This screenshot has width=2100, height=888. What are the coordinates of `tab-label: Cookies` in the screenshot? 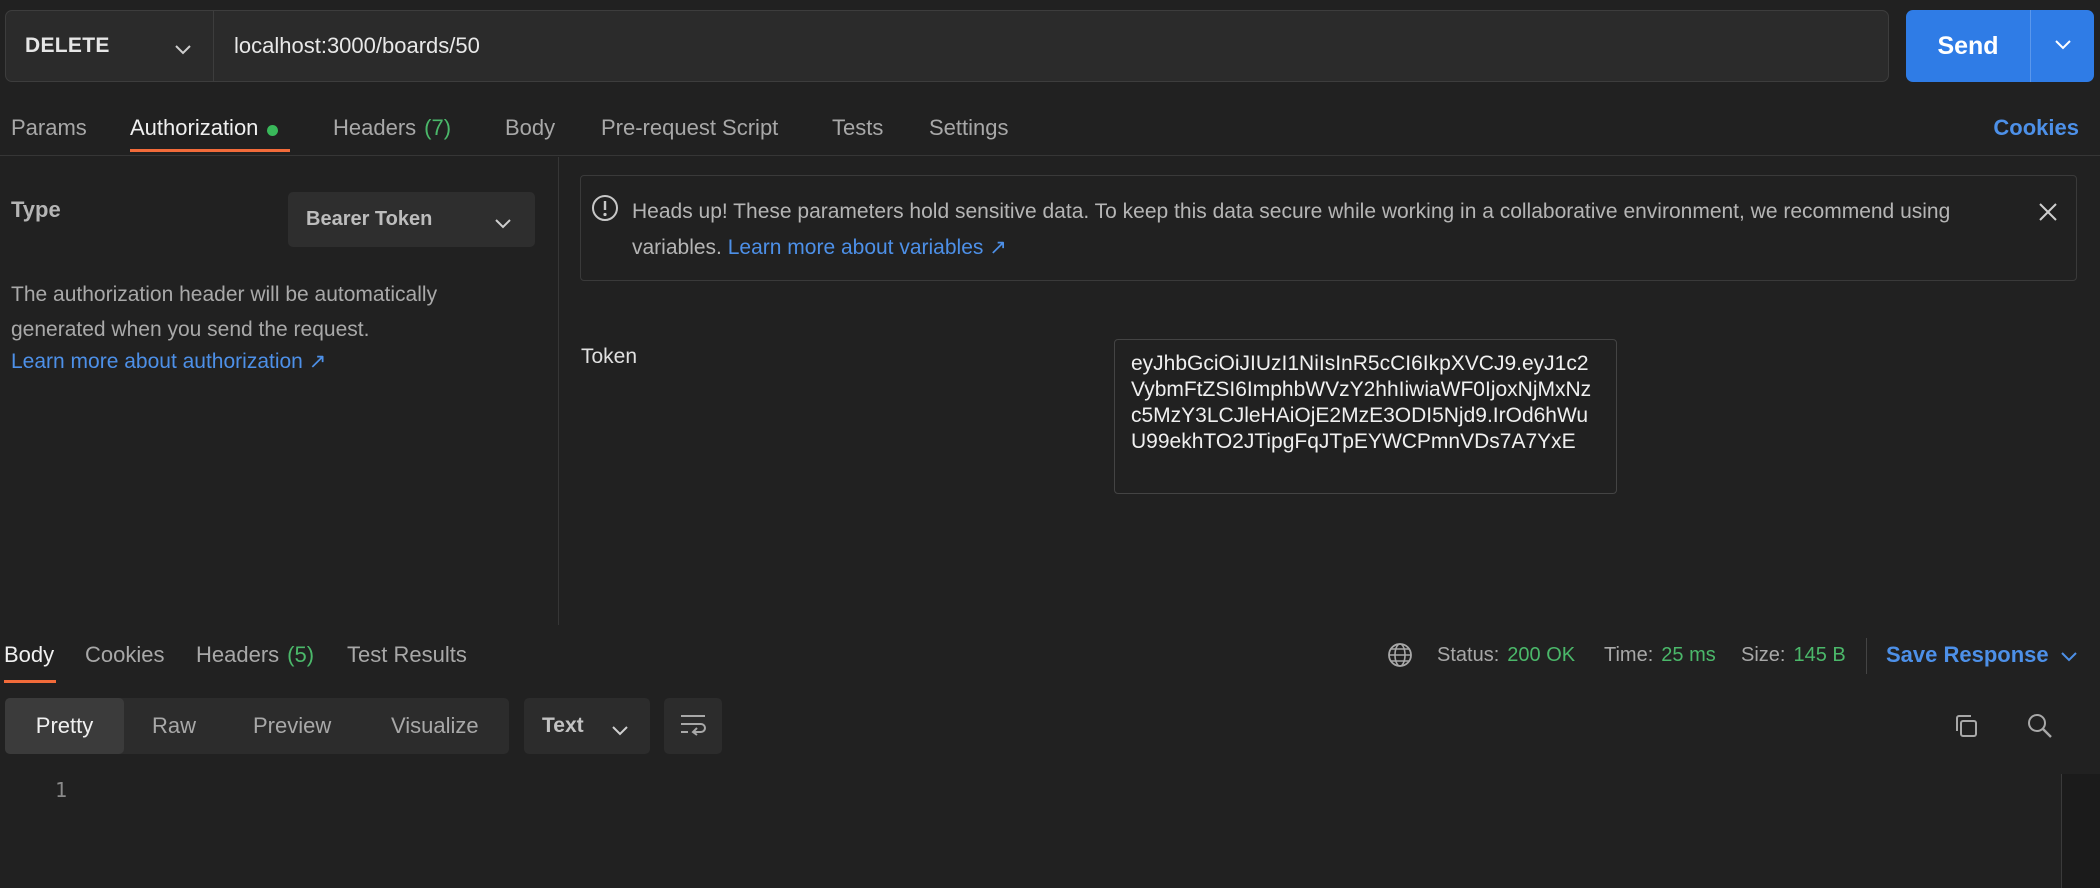 It's located at (125, 654).